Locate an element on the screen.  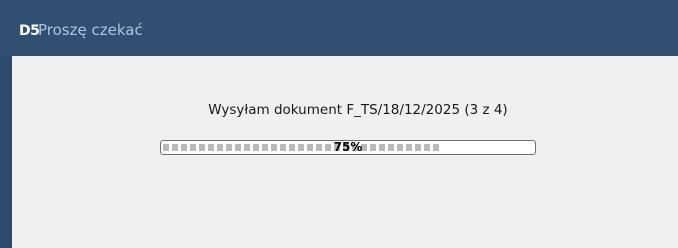
status-message: Wysyłam dokument F_TS/18/12/2025 (3 z 4) is located at coordinates (358, 110).